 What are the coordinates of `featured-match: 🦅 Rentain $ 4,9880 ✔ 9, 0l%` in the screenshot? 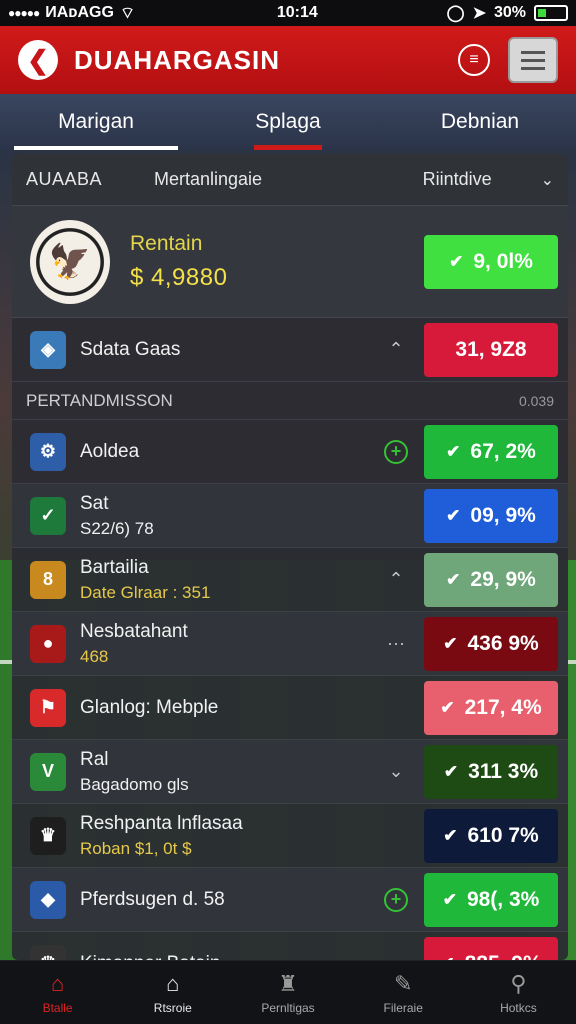 It's located at (290, 262).